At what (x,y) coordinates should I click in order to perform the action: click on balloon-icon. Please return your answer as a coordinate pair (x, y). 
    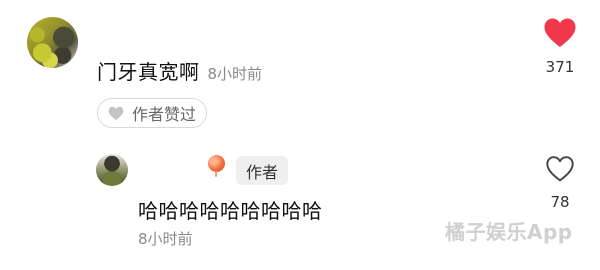
    Looking at the image, I should click on (216, 166).